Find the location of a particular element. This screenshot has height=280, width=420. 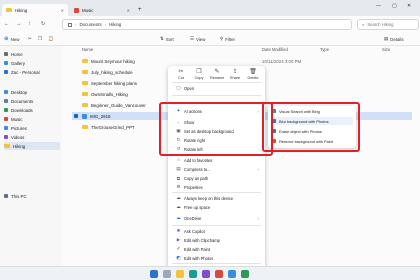

menu-item-label: Edit with Photos is located at coordinates (199, 258).